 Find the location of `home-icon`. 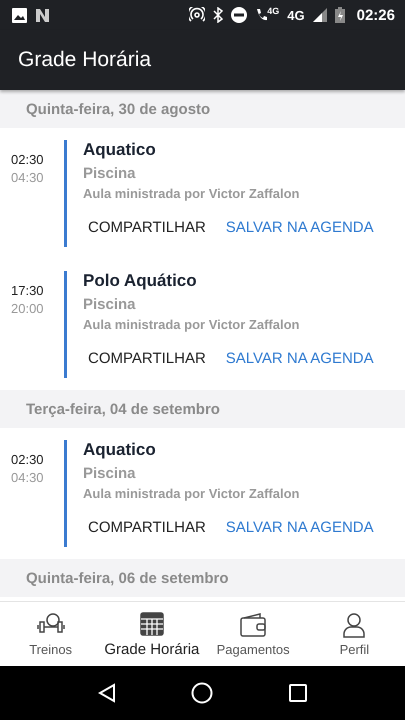

home-icon is located at coordinates (202, 693).